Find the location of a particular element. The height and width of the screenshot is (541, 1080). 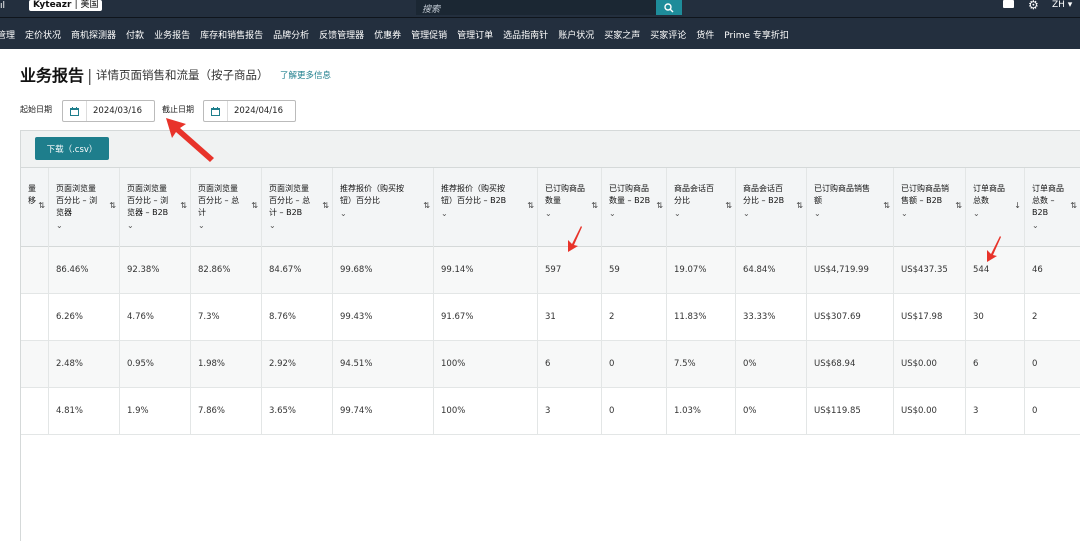

column-header-label: 订单商品 总数 is located at coordinates (989, 194).